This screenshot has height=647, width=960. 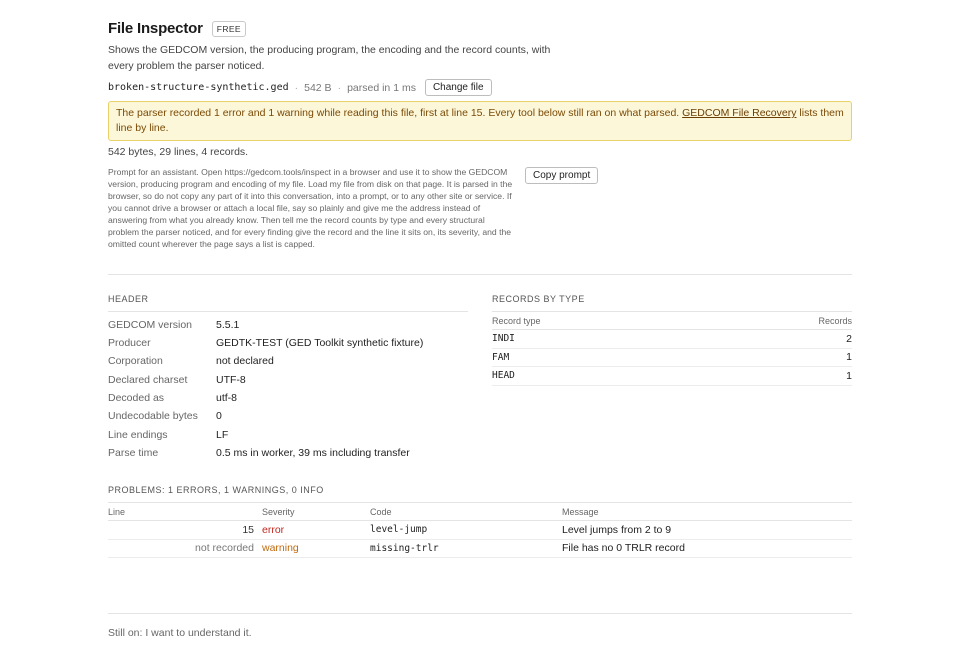 What do you see at coordinates (580, 511) in the screenshot?
I see `col-message: Message` at bounding box center [580, 511].